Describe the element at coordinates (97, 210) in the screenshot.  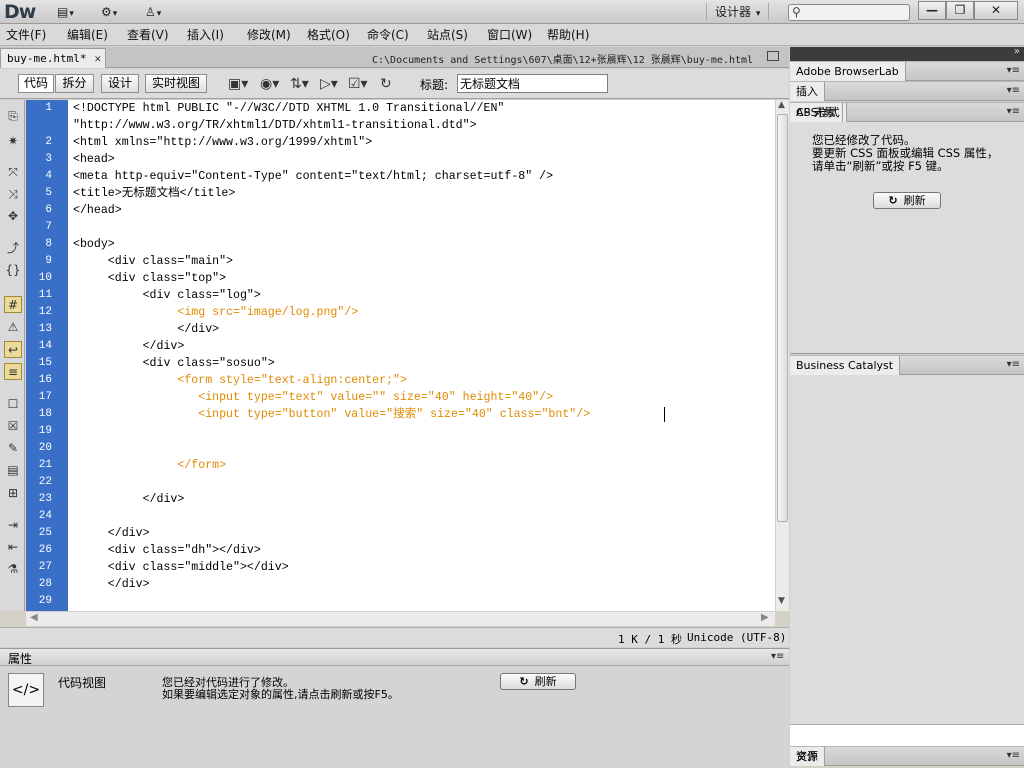
I see `code-line: </head>` at that location.